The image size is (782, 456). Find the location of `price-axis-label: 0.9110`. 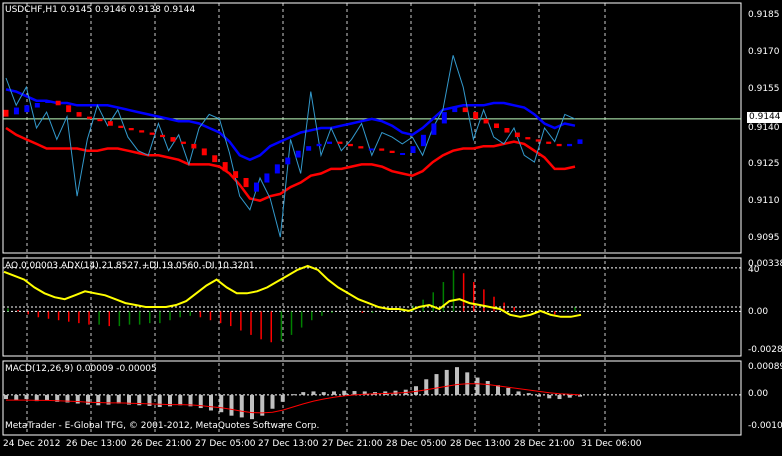

price-axis-label: 0.9110 is located at coordinates (764, 201).